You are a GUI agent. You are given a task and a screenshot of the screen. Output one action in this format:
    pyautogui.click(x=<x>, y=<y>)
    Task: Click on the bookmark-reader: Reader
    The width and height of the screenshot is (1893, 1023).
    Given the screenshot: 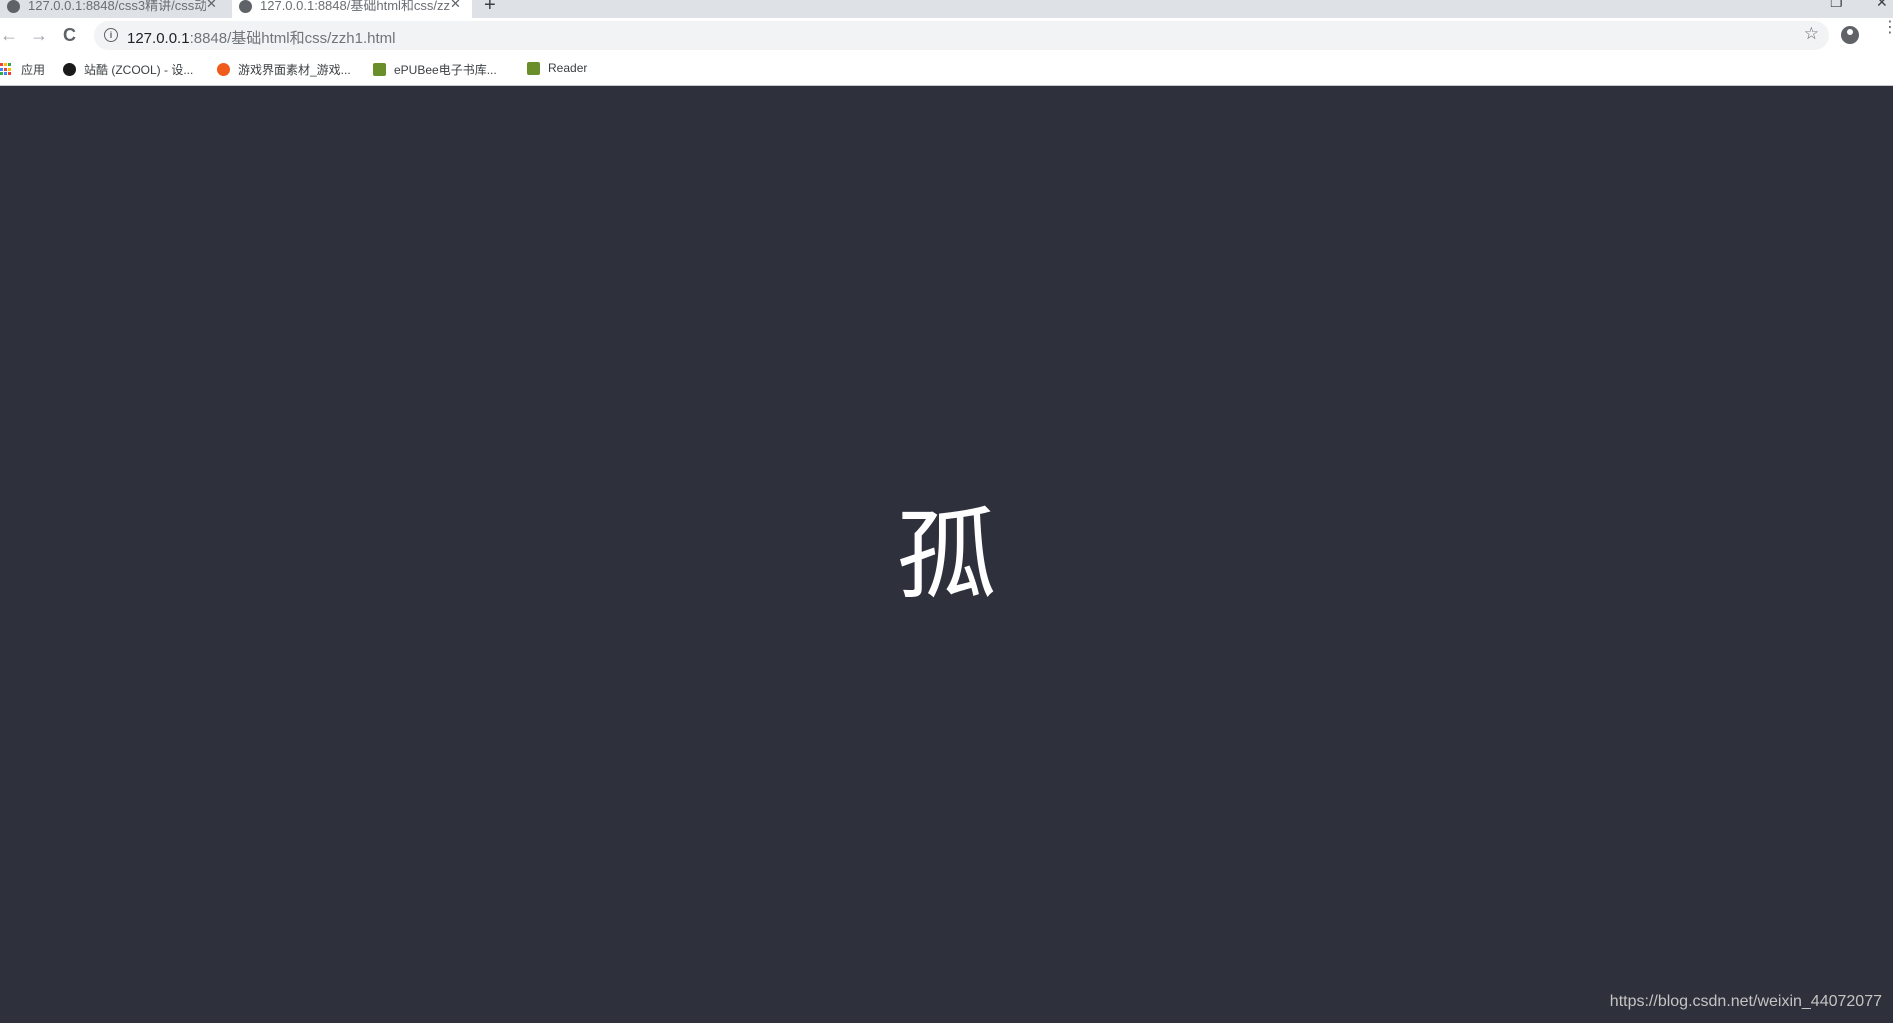 What is the action you would take?
    pyautogui.click(x=557, y=68)
    